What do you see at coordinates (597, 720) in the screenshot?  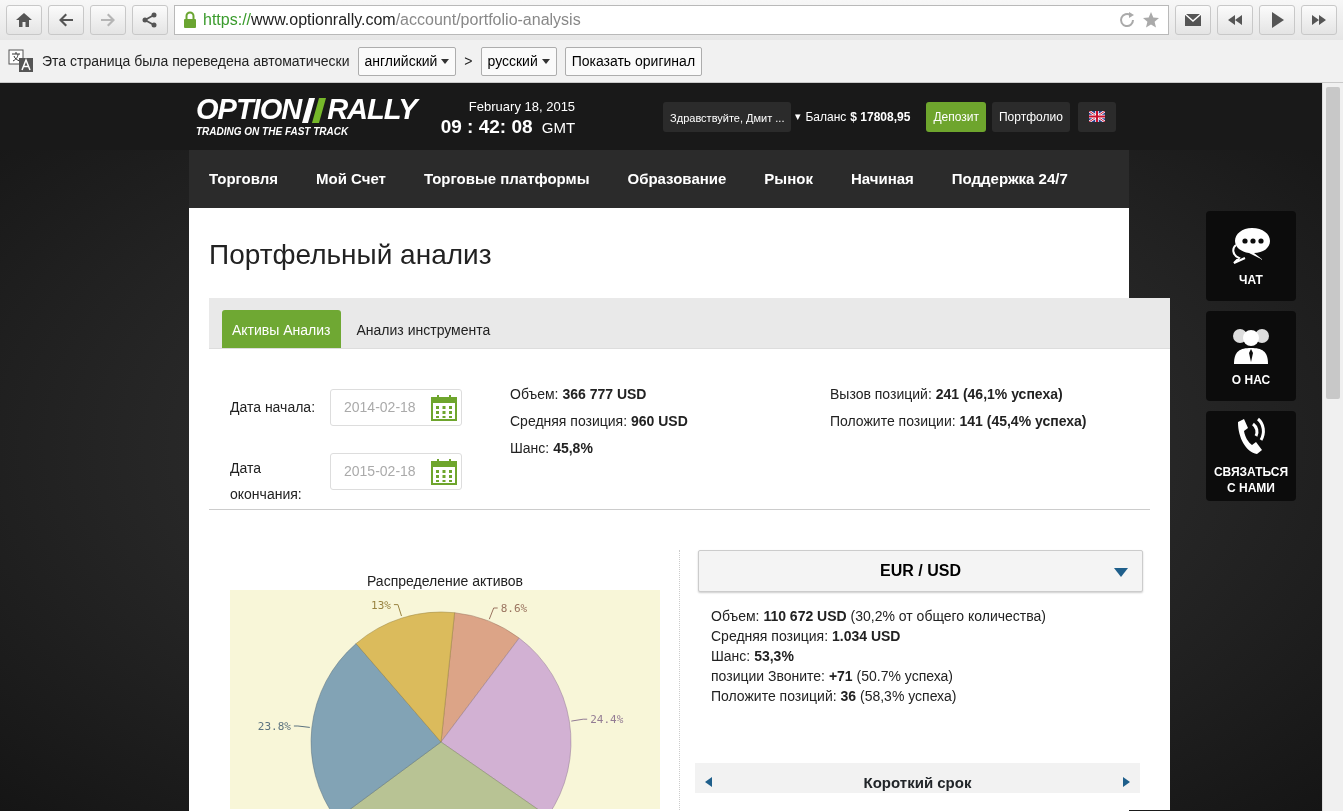 I see `data-label: 24.4%` at bounding box center [597, 720].